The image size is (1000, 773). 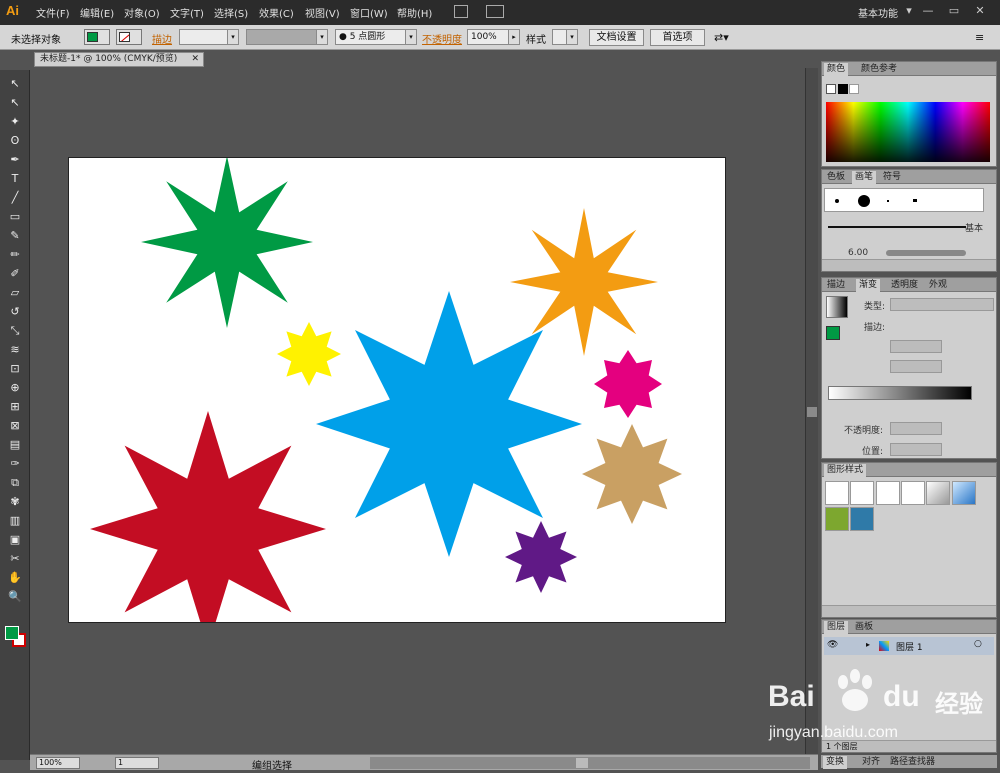 What do you see at coordinates (565, 37) in the screenshot?
I see `style-swatch: ▾` at bounding box center [565, 37].